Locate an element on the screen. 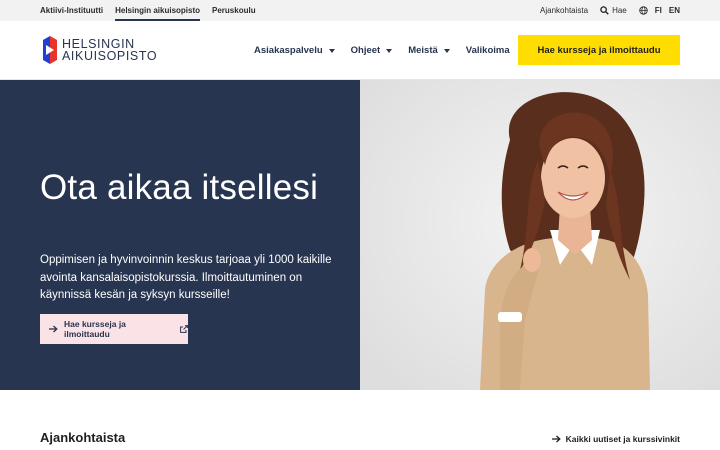 The height and width of the screenshot is (450, 720). current-label: Ajankohtaista is located at coordinates (564, 10).